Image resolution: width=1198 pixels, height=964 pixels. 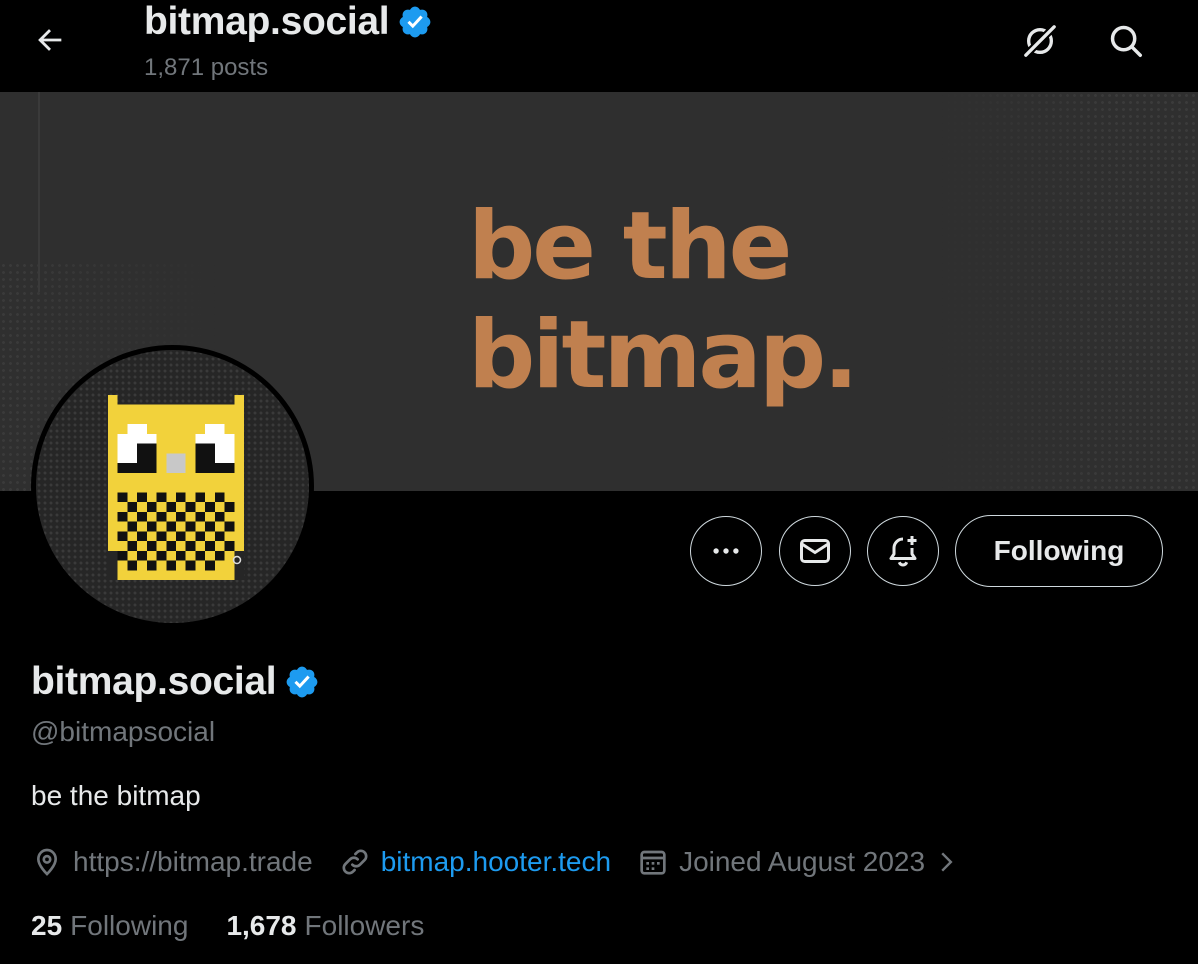 I want to click on bell-plus-icon, so click(x=903, y=551).